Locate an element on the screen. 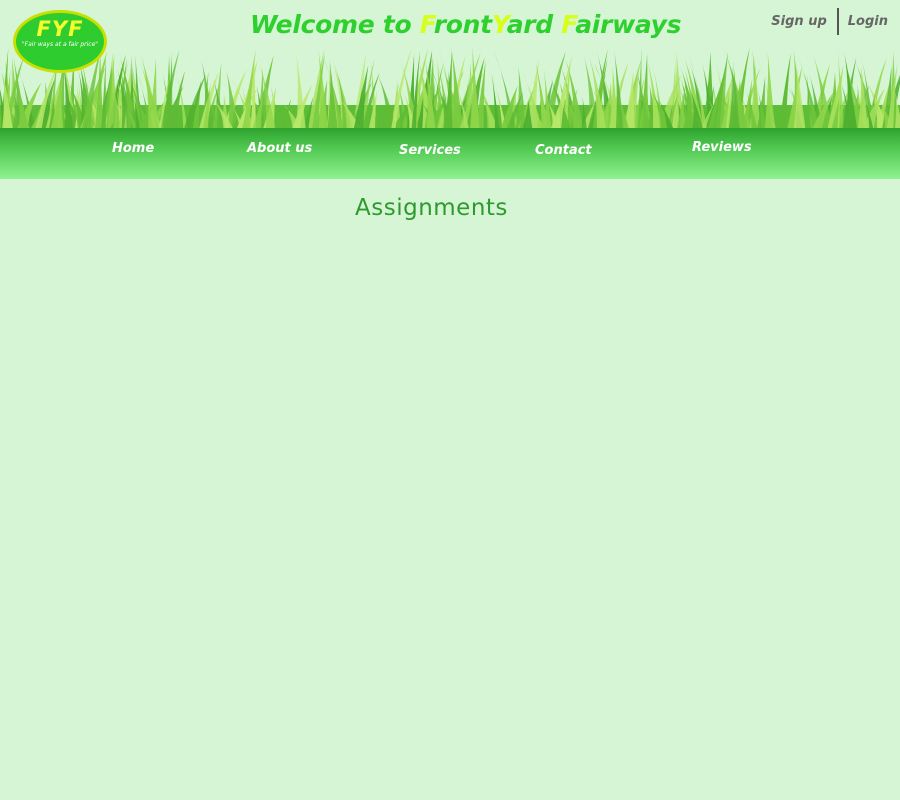  logo-text: FYF is located at coordinates (60, 29).